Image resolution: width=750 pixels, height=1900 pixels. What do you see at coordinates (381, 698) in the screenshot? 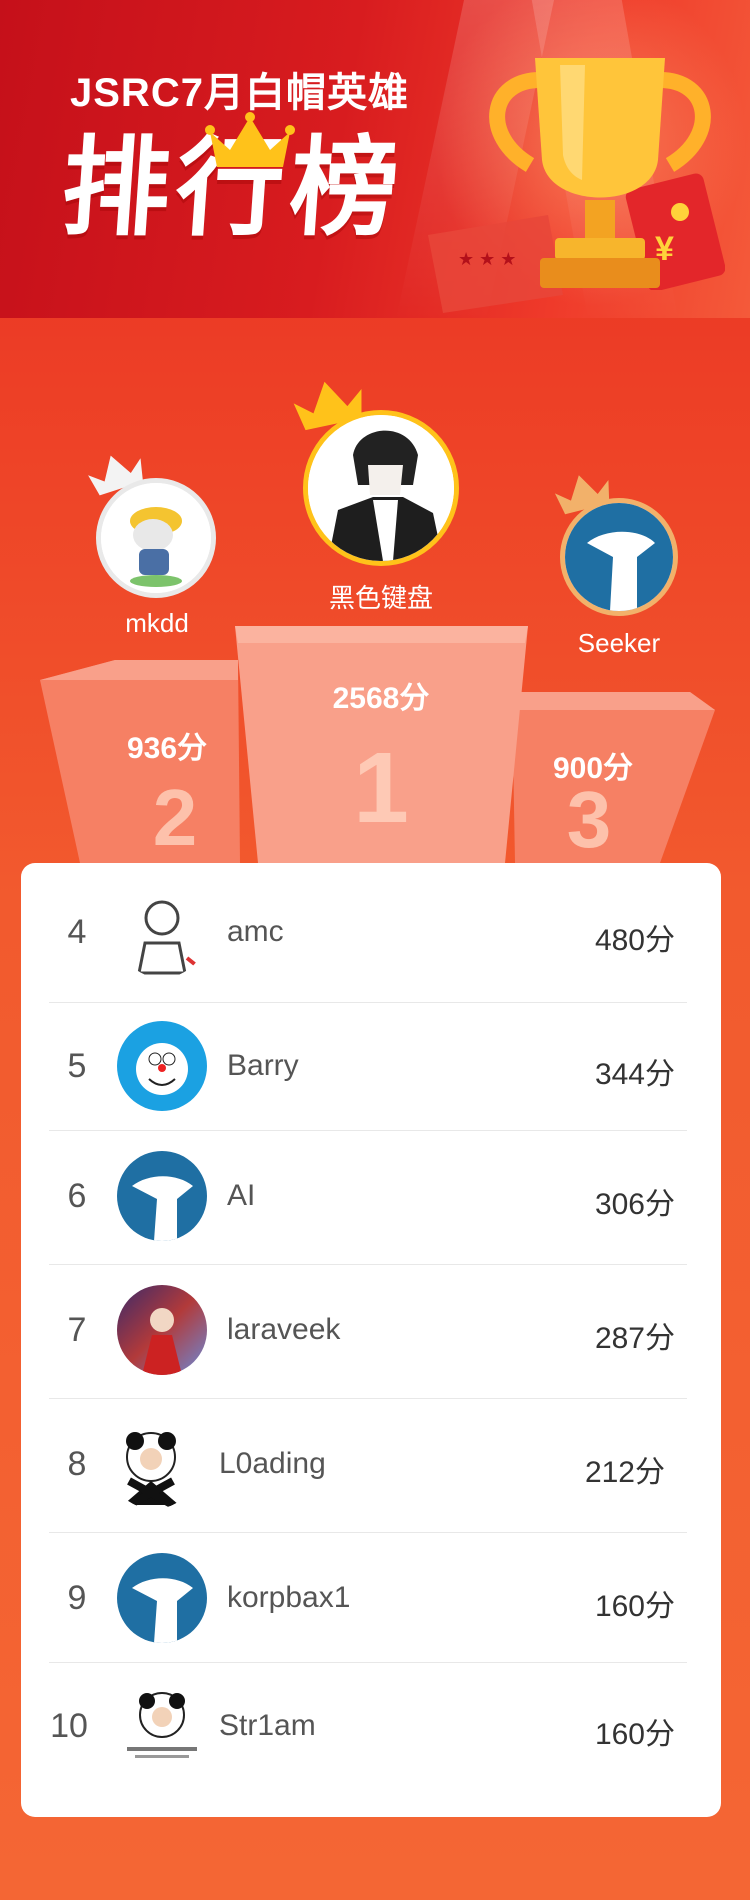
I see `first-place-score: 2568分` at bounding box center [381, 698].